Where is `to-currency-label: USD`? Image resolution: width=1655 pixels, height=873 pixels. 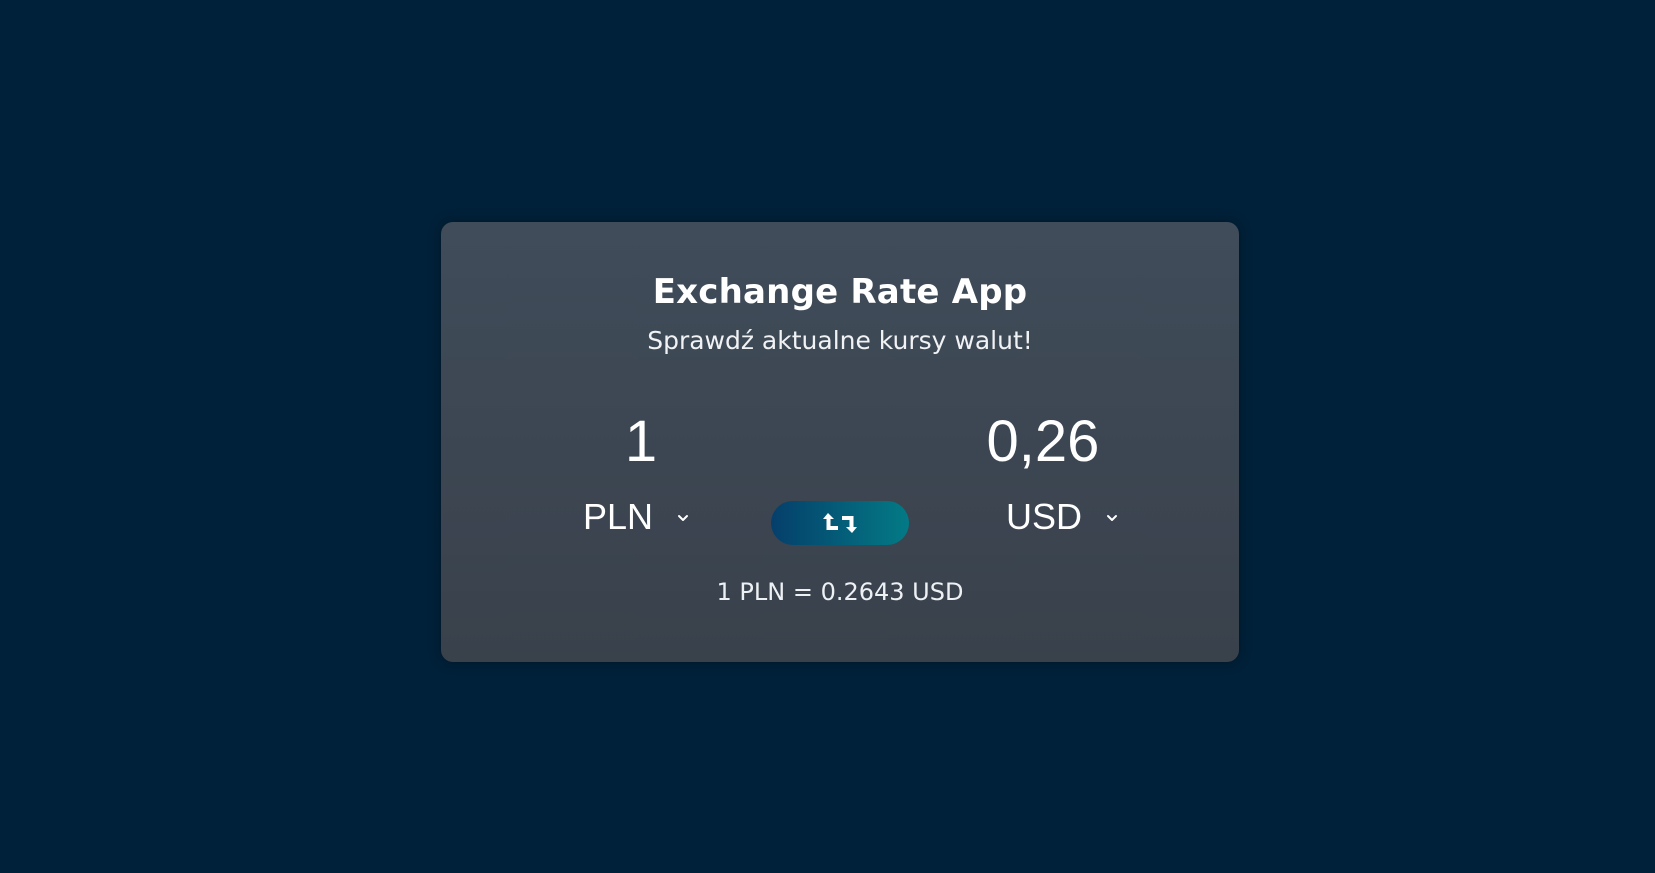
to-currency-label: USD is located at coordinates (1044, 516).